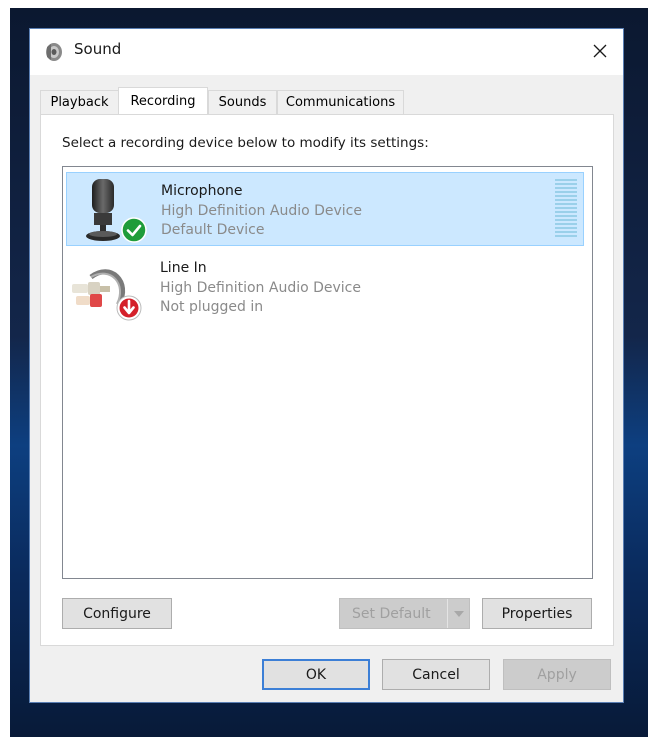 The image size is (648, 737). What do you see at coordinates (54, 52) in the screenshot?
I see `speaker-icon` at bounding box center [54, 52].